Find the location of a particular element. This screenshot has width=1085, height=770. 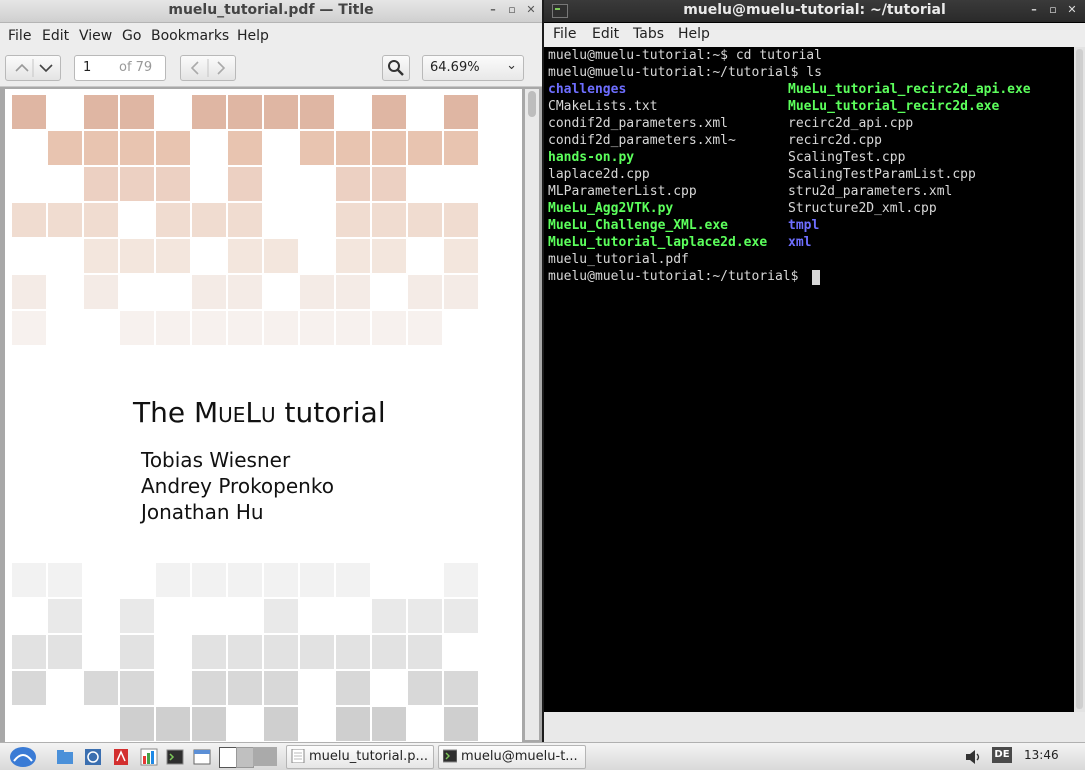

ls-directory: challenges is located at coordinates (587, 89).